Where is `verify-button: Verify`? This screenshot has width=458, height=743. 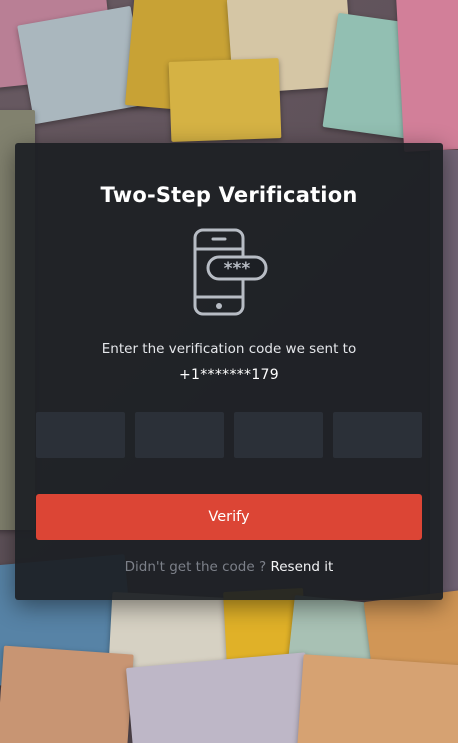 verify-button: Verify is located at coordinates (229, 517).